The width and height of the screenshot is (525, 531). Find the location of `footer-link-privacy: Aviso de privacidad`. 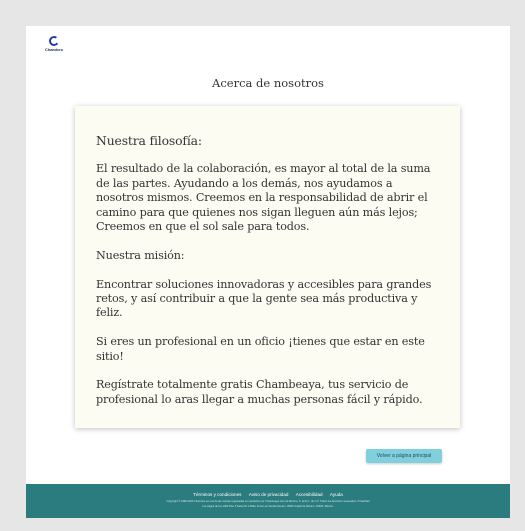

footer-link-privacy: Aviso de privacidad is located at coordinates (269, 494).